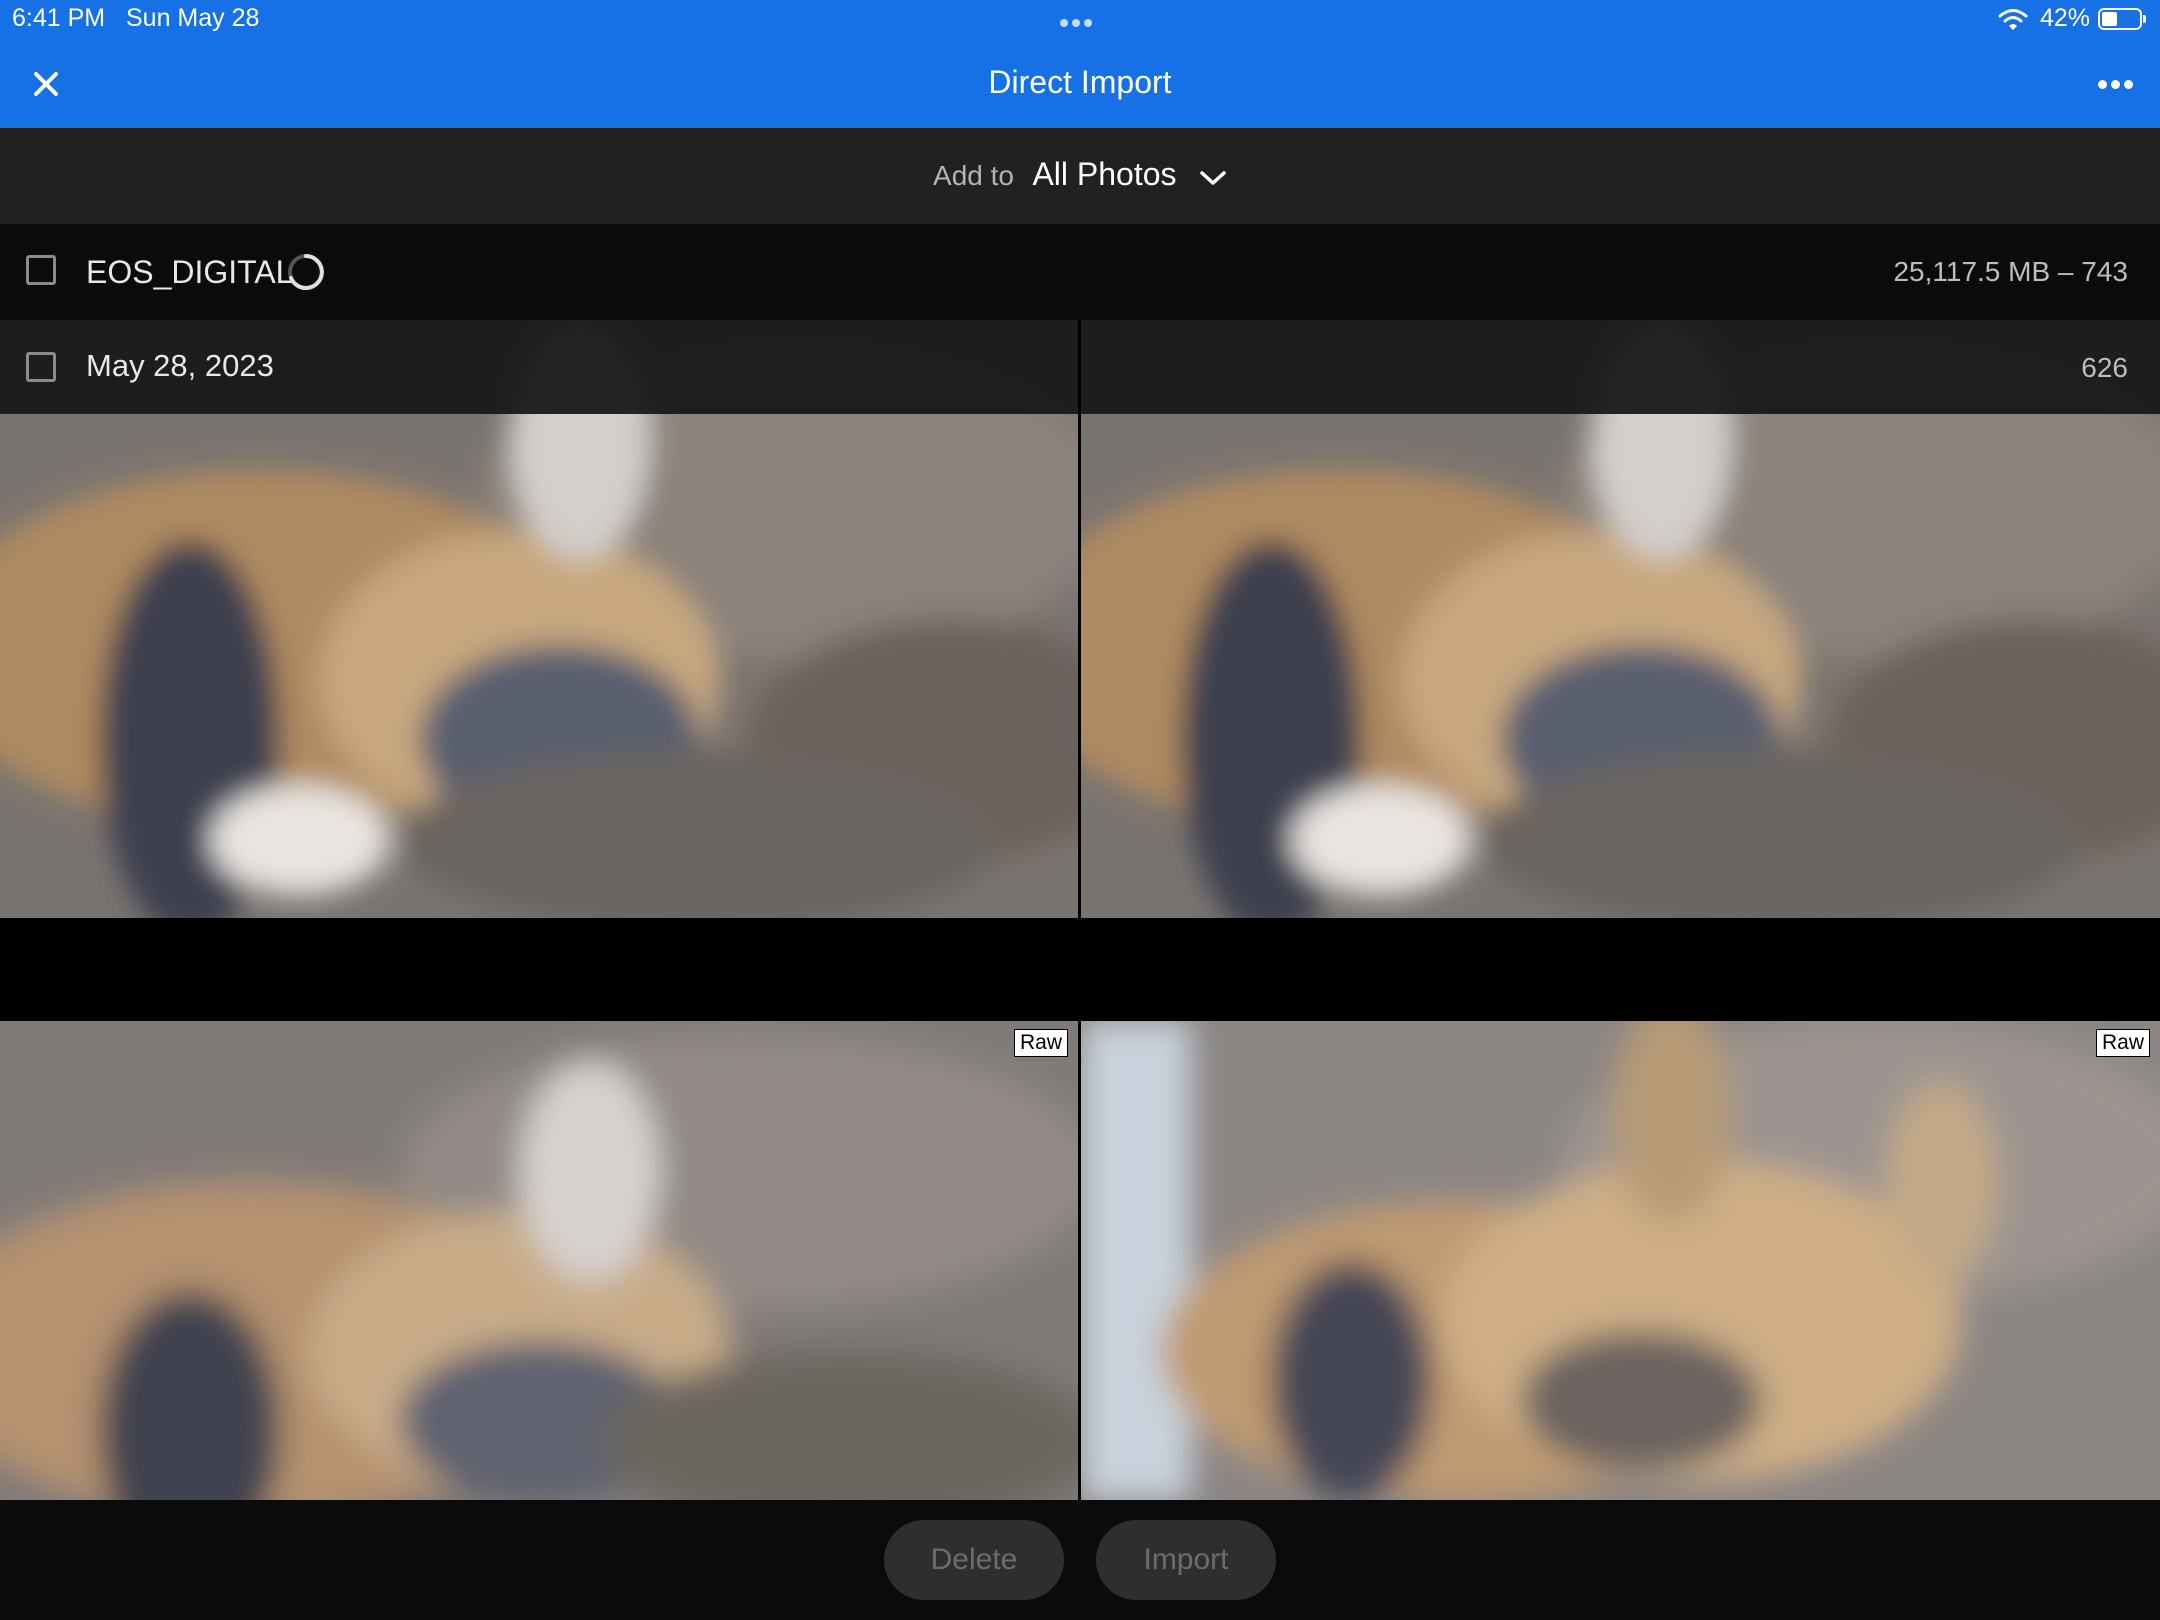 The width and height of the screenshot is (2160, 1620). What do you see at coordinates (1080, 1560) in the screenshot?
I see `action-bar: Delete Import` at bounding box center [1080, 1560].